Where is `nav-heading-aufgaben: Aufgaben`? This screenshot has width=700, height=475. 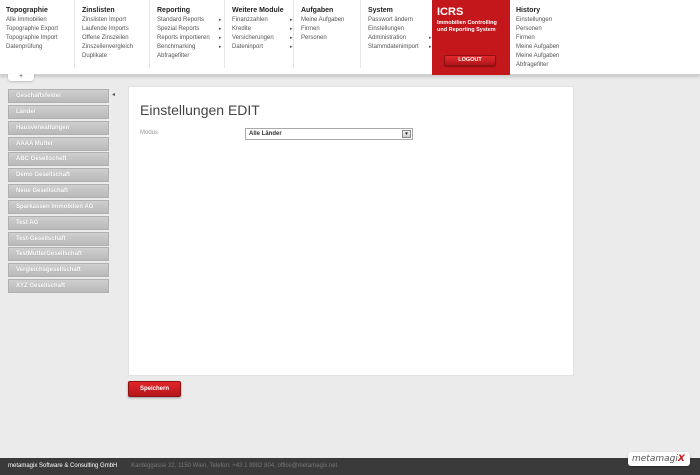 nav-heading-aufgaben: Aufgaben is located at coordinates (330, 10).